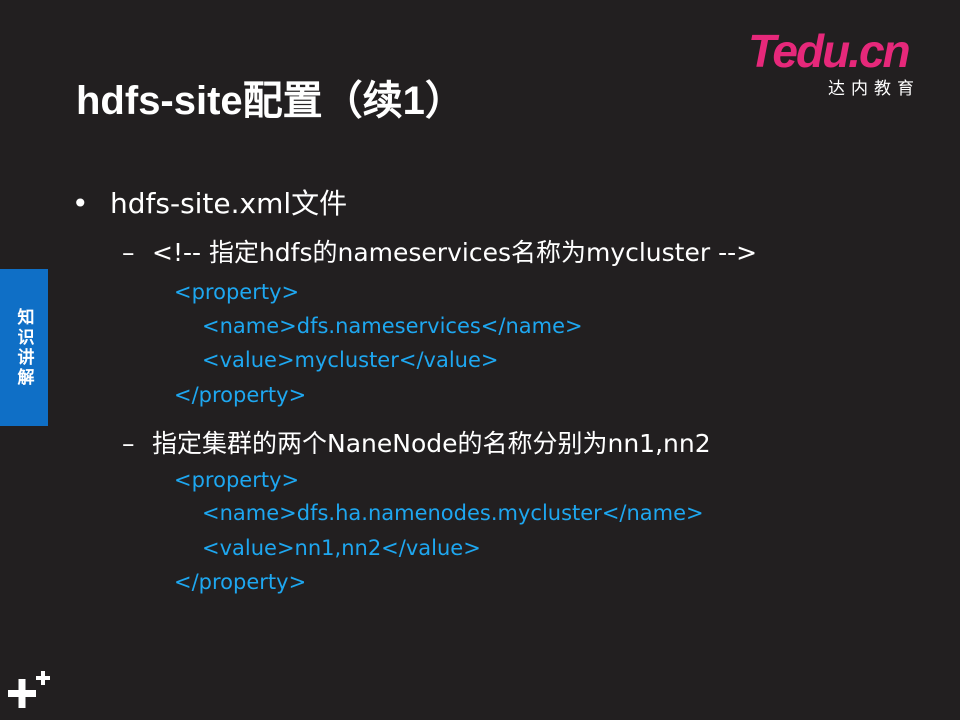 The height and width of the screenshot is (720, 960). Describe the element at coordinates (453, 513) in the screenshot. I see `code-line: <name>dfs.ha.namenodes.mycluster</name>` at that location.